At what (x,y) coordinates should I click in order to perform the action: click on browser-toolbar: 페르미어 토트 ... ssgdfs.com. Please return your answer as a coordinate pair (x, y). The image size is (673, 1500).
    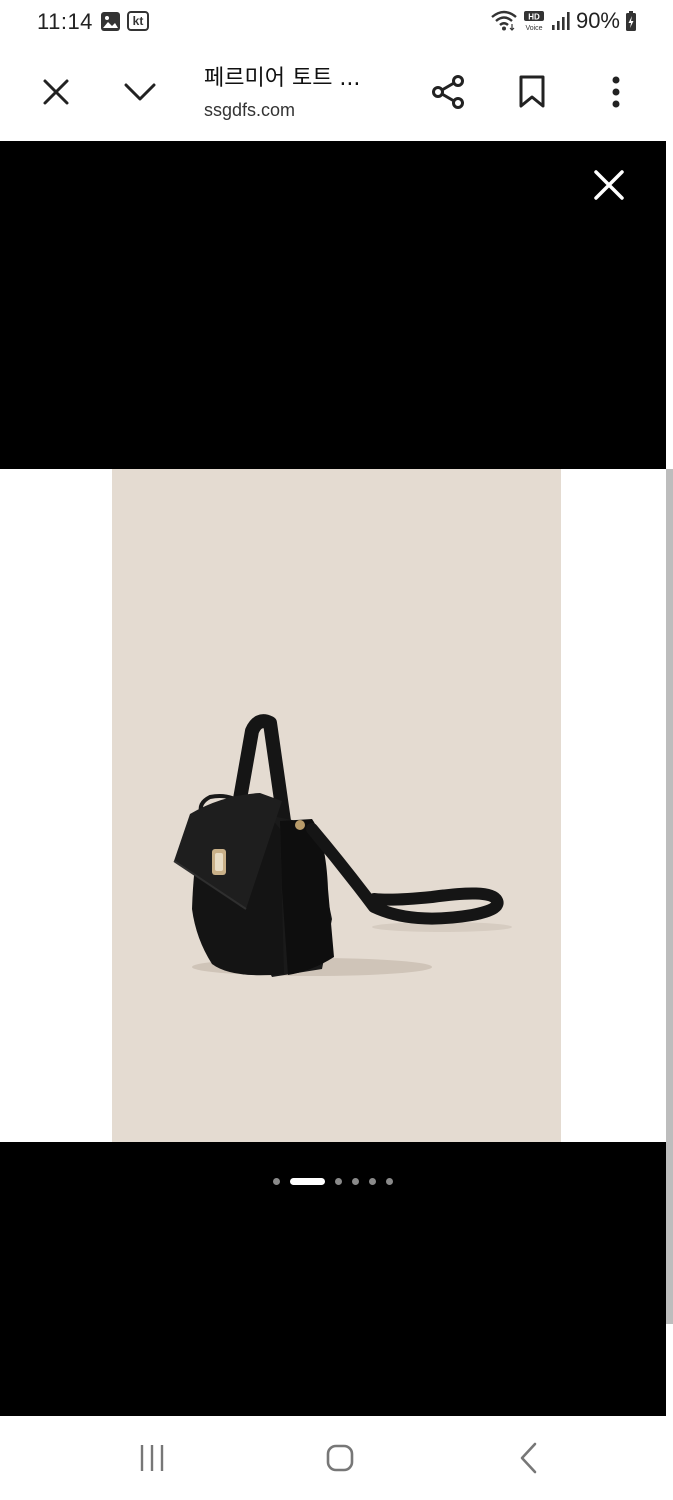
    Looking at the image, I should click on (336, 93).